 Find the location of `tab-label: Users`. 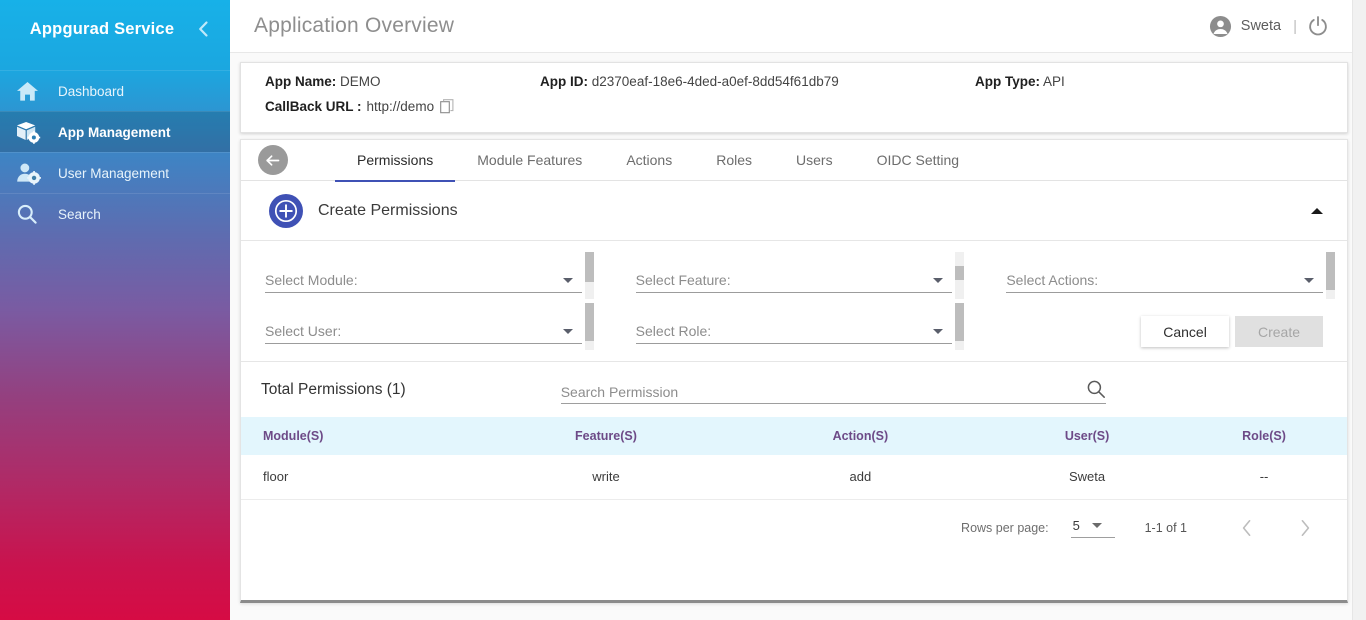

tab-label: Users is located at coordinates (814, 160).